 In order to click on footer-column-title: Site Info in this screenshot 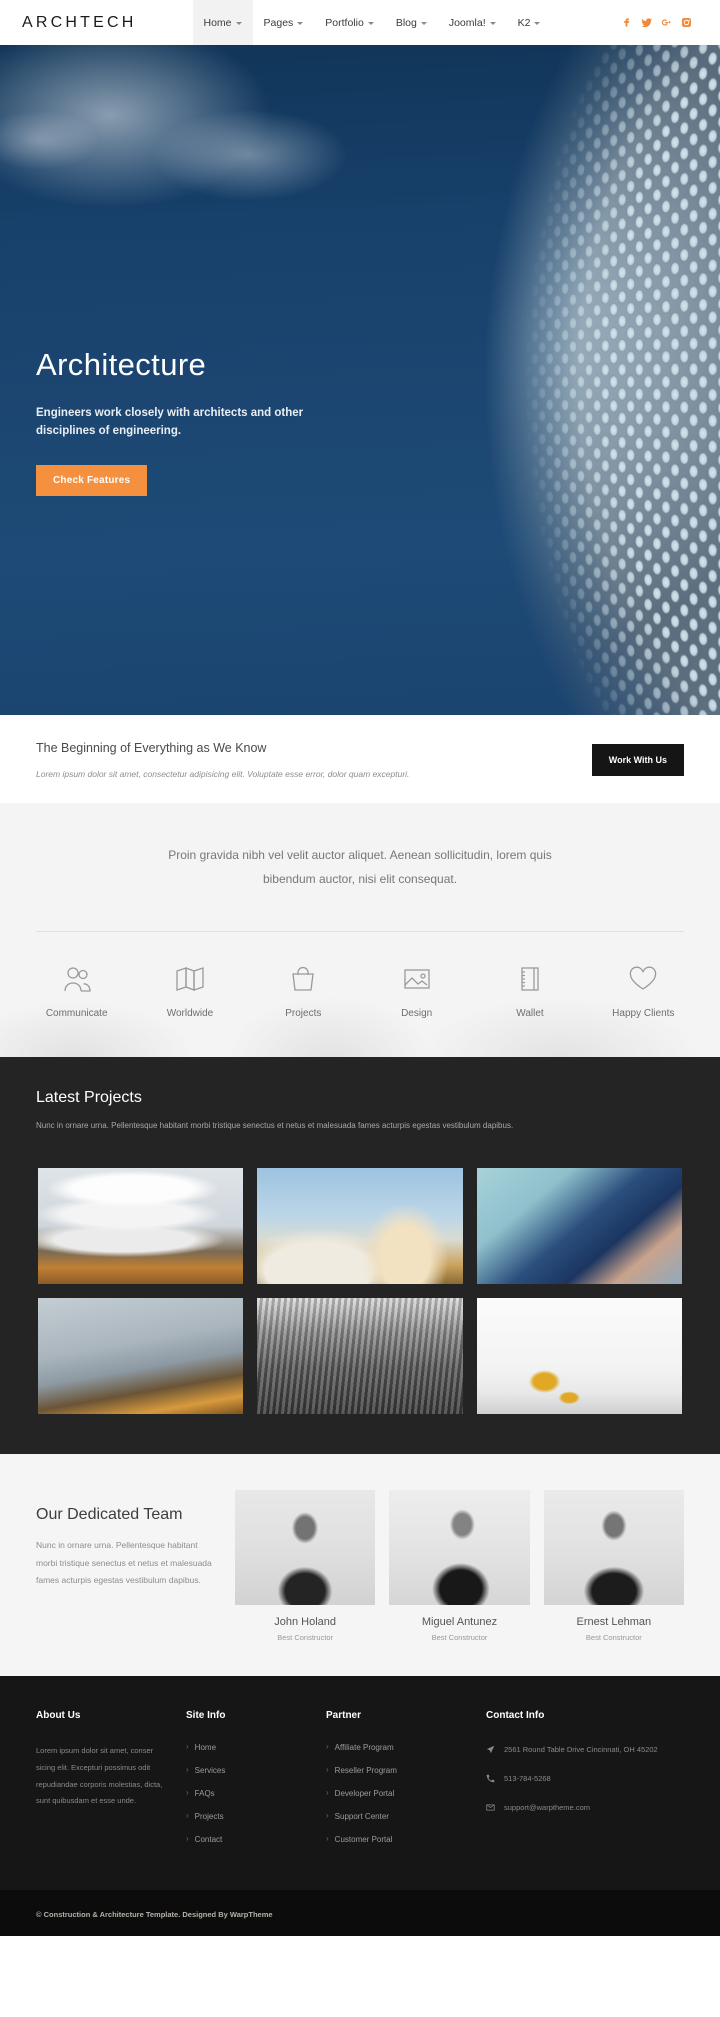, I will do `click(206, 1715)`.